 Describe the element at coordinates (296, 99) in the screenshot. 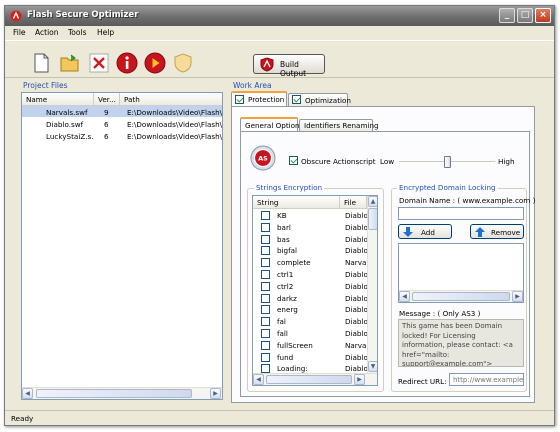

I see `optimization-checkbox` at that location.